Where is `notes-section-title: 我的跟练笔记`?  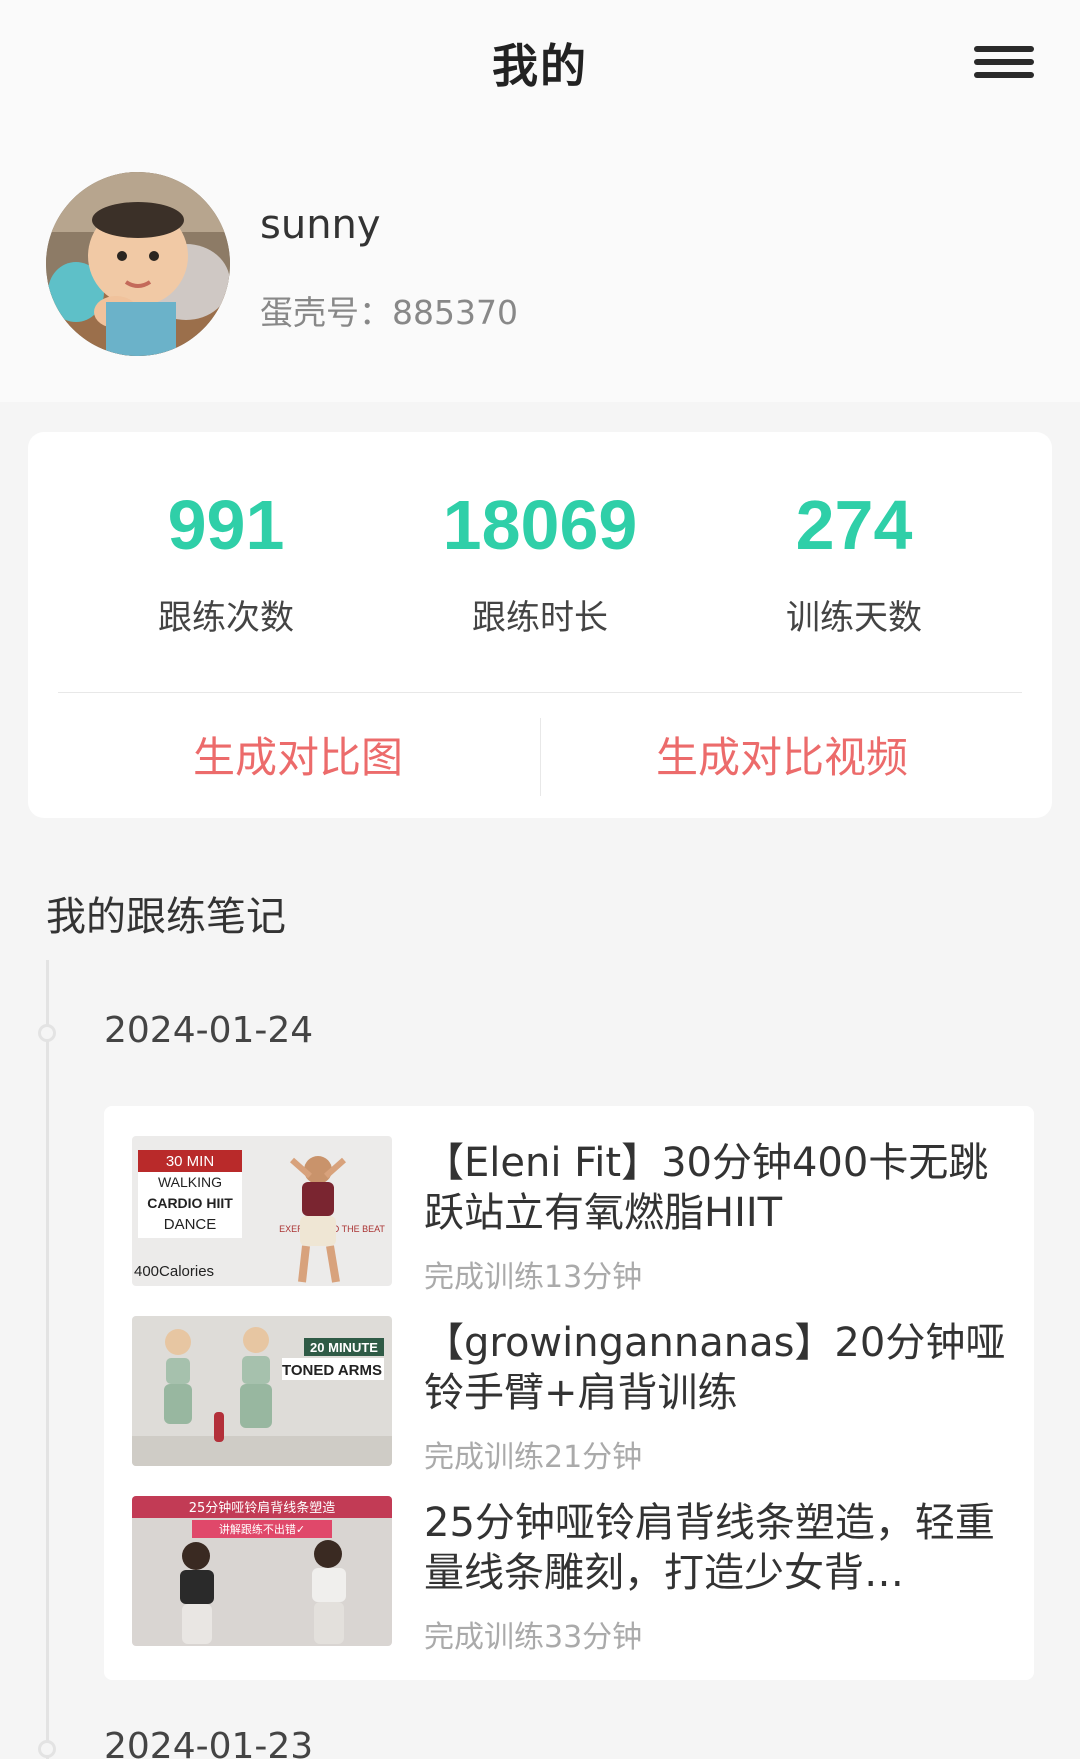 notes-section-title: 我的跟练笔记 is located at coordinates (166, 917).